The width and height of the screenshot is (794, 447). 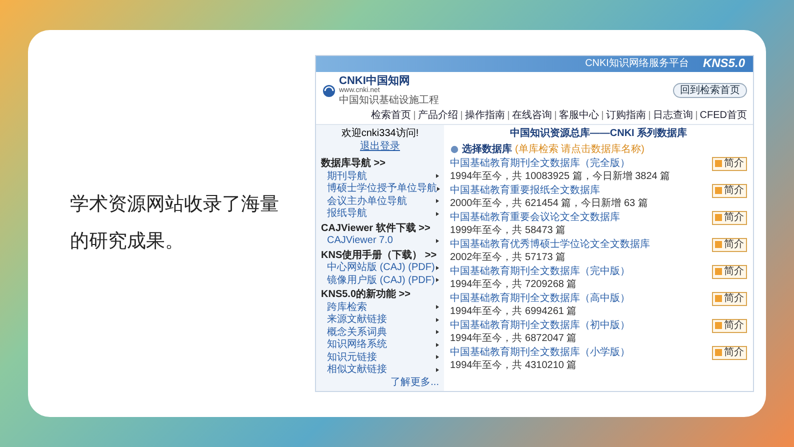 I want to click on database-stats: 1994年至今，共 10083925 篇，今日新增 3824 篇, so click(x=561, y=176).